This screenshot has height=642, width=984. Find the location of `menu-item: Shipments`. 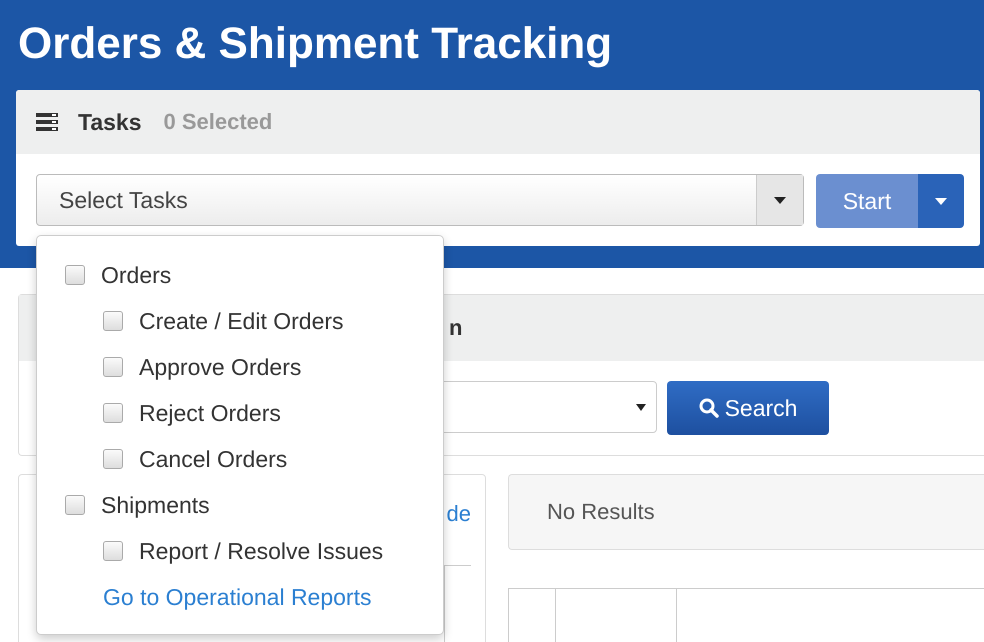

menu-item: Shipments is located at coordinates (254, 505).